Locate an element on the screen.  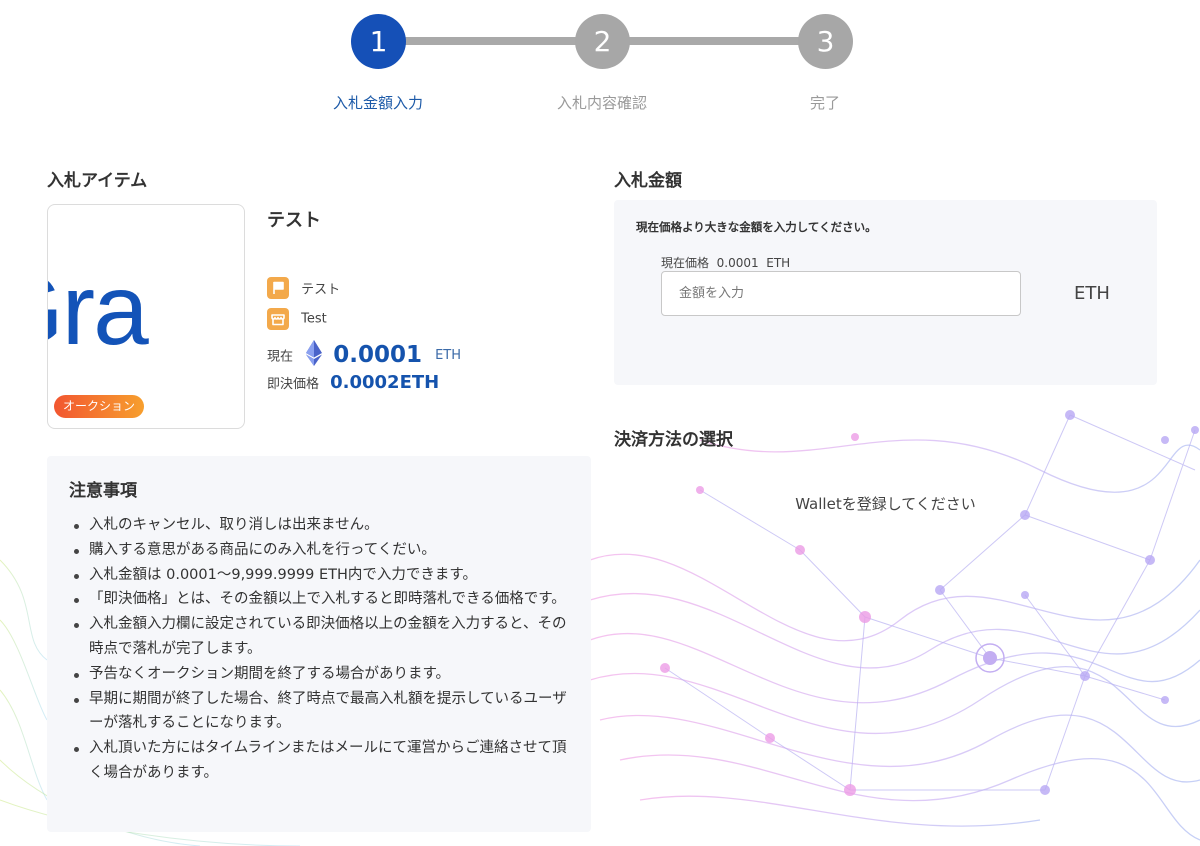
step-3-label: 完了 is located at coordinates (824, 103).